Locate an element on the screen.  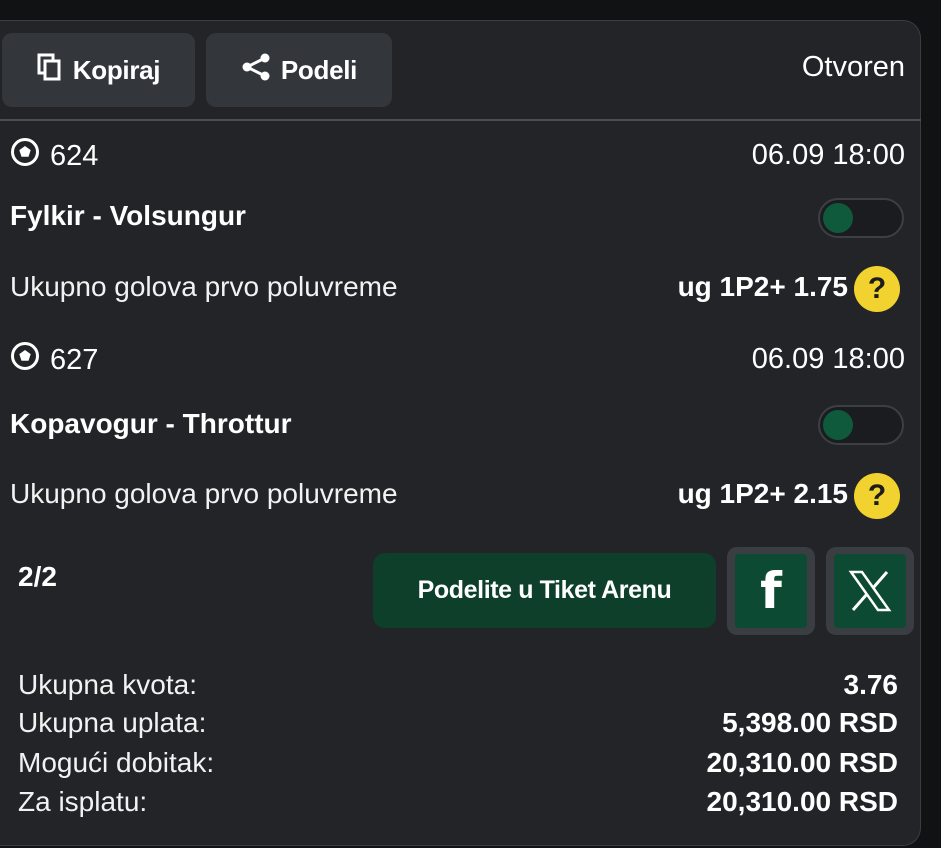
summary-label: Ukupna kvota: is located at coordinates (107, 684).